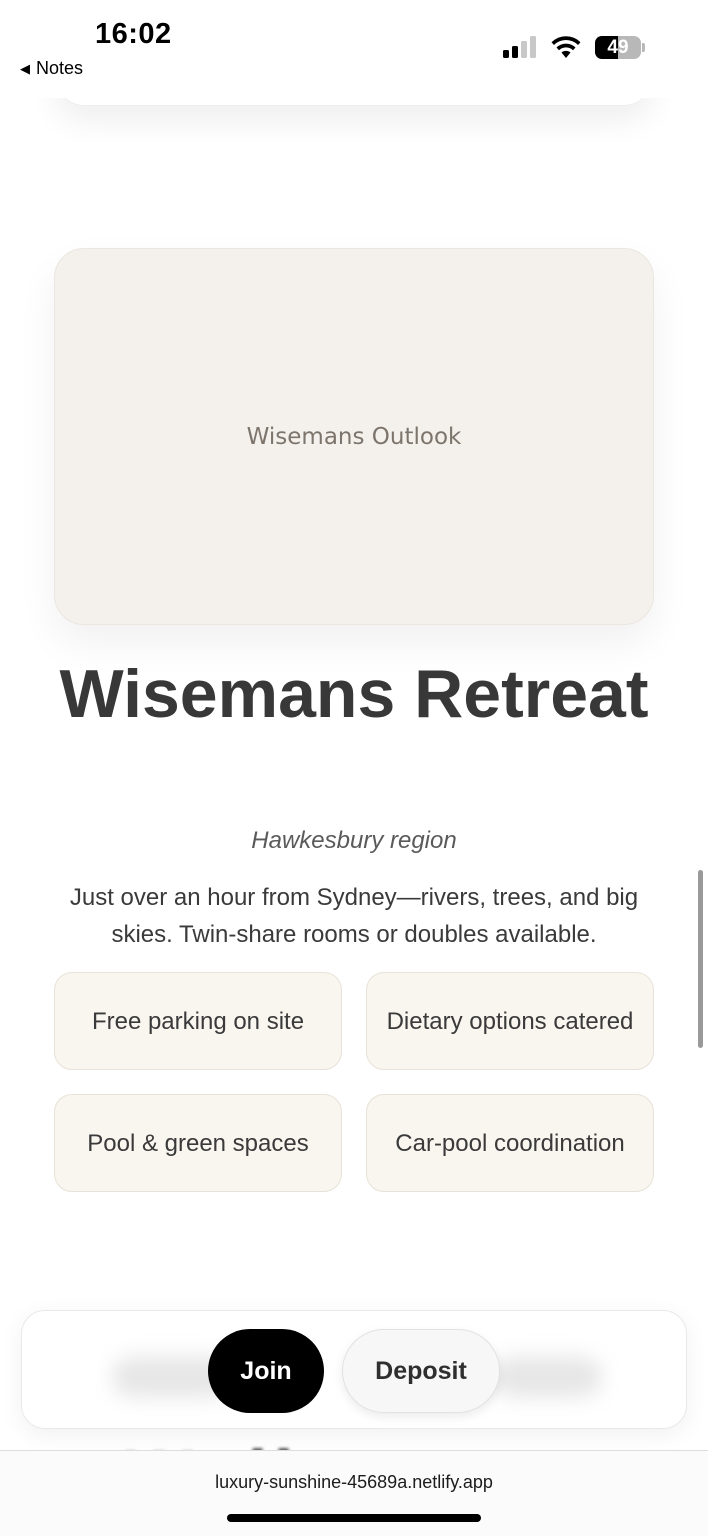 Image resolution: width=708 pixels, height=1536 pixels. I want to click on feature-chip: Dietary options catered, so click(510, 1021).